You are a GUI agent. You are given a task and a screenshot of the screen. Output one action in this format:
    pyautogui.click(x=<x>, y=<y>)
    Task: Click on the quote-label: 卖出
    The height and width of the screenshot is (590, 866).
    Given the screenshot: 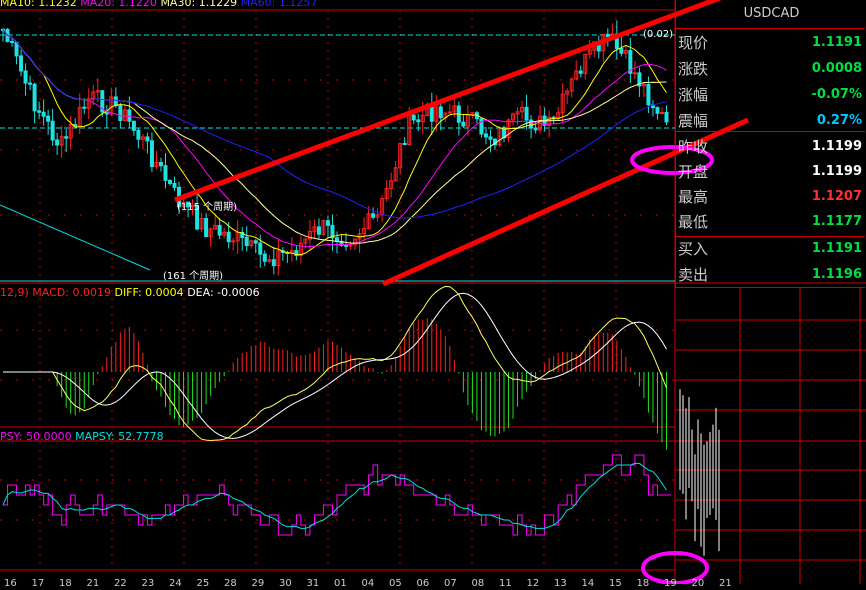 What is the action you would take?
    pyautogui.click(x=693, y=275)
    